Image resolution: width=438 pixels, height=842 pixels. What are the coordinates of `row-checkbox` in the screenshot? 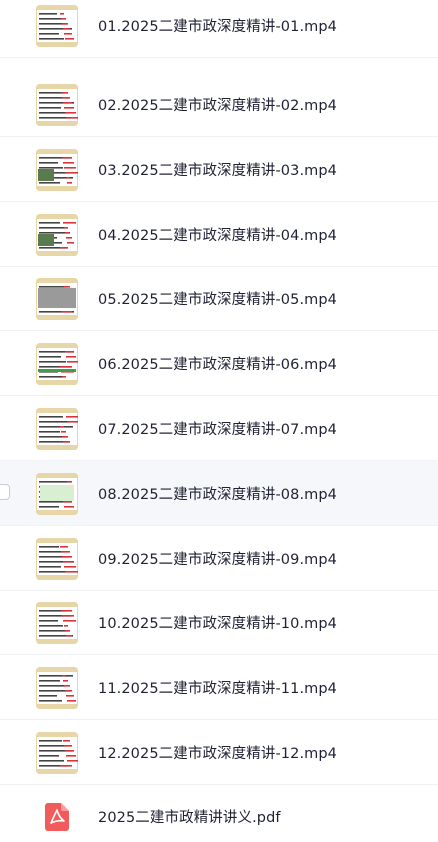 It's located at (5, 492).